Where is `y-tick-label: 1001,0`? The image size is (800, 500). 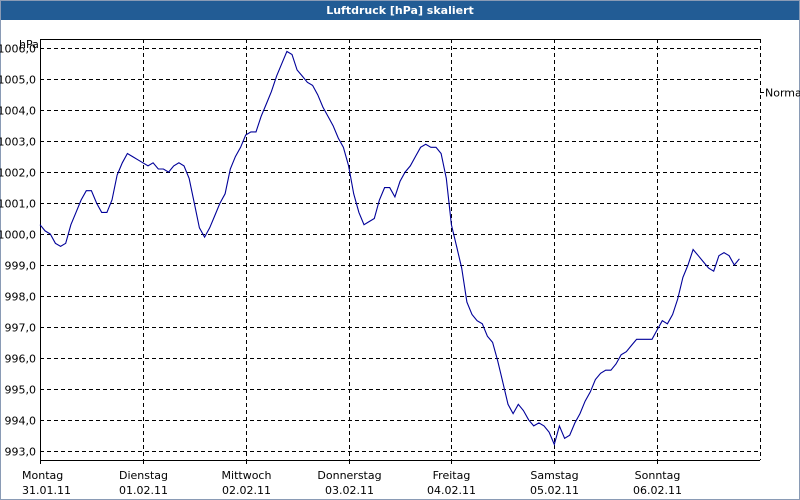 y-tick-label: 1001,0 is located at coordinates (18, 204).